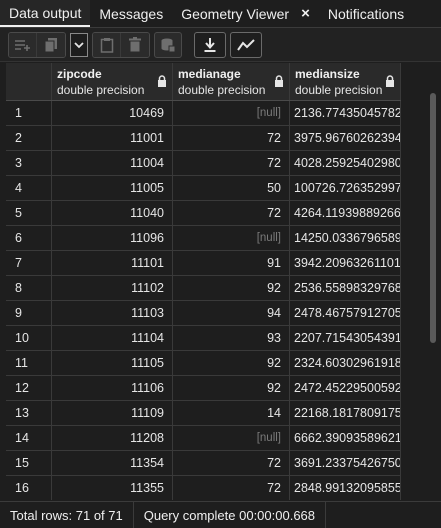 This screenshot has height=528, width=441. I want to click on mediansize-cell: 2207.71543054391, so click(345, 338).